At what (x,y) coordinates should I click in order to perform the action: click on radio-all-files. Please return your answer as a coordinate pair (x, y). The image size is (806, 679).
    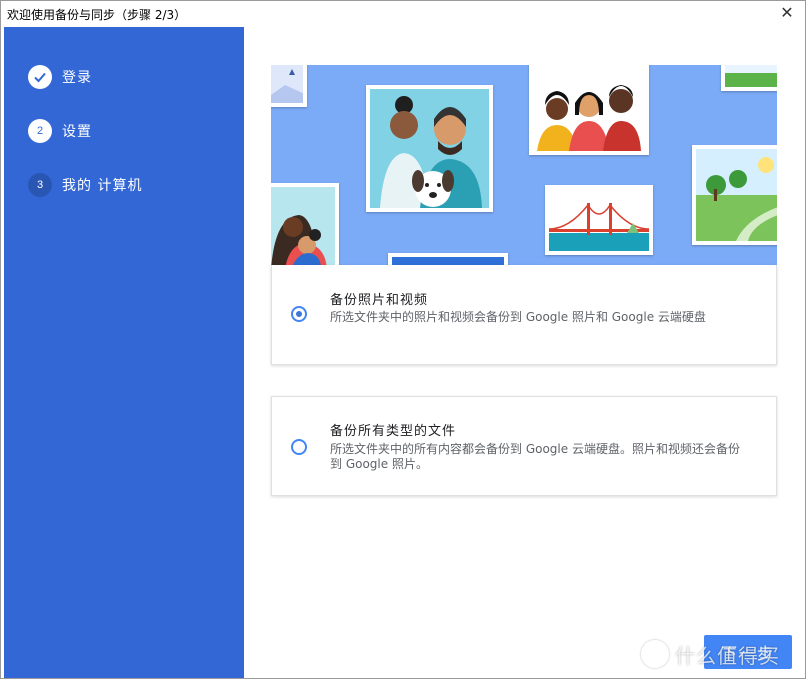
    Looking at the image, I should click on (299, 447).